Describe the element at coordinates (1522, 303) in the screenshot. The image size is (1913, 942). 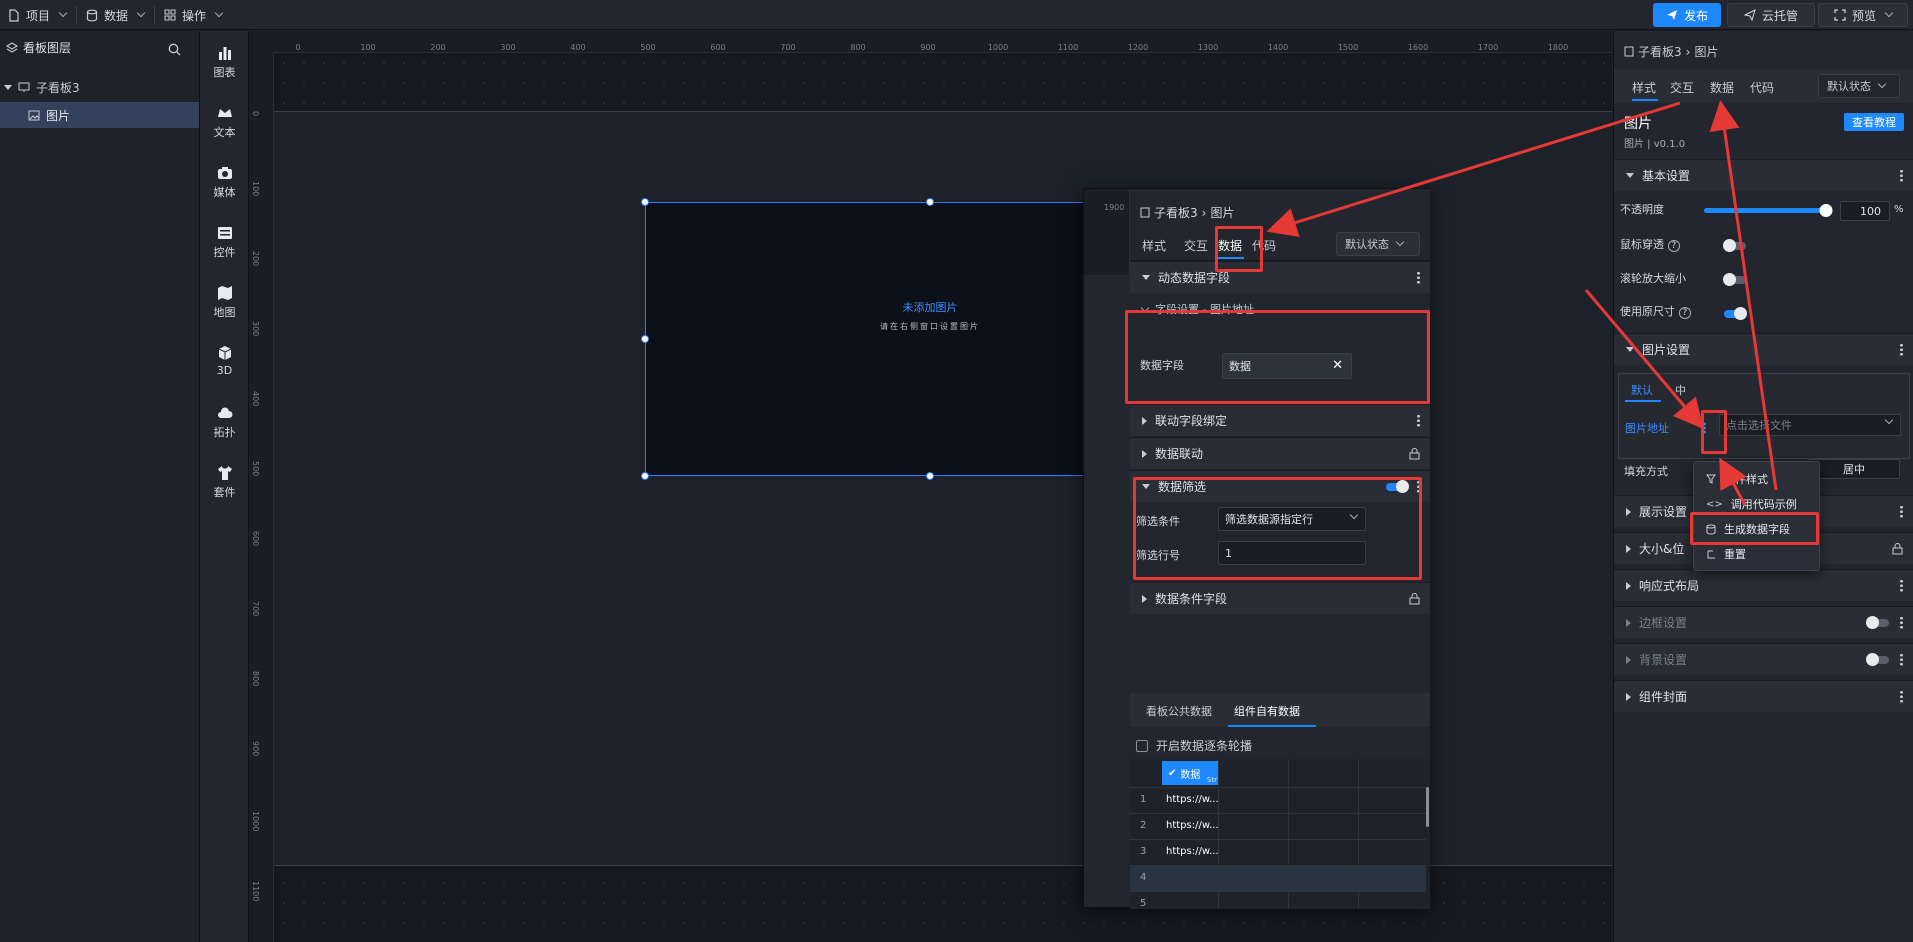
I see `annotation-arrows` at that location.